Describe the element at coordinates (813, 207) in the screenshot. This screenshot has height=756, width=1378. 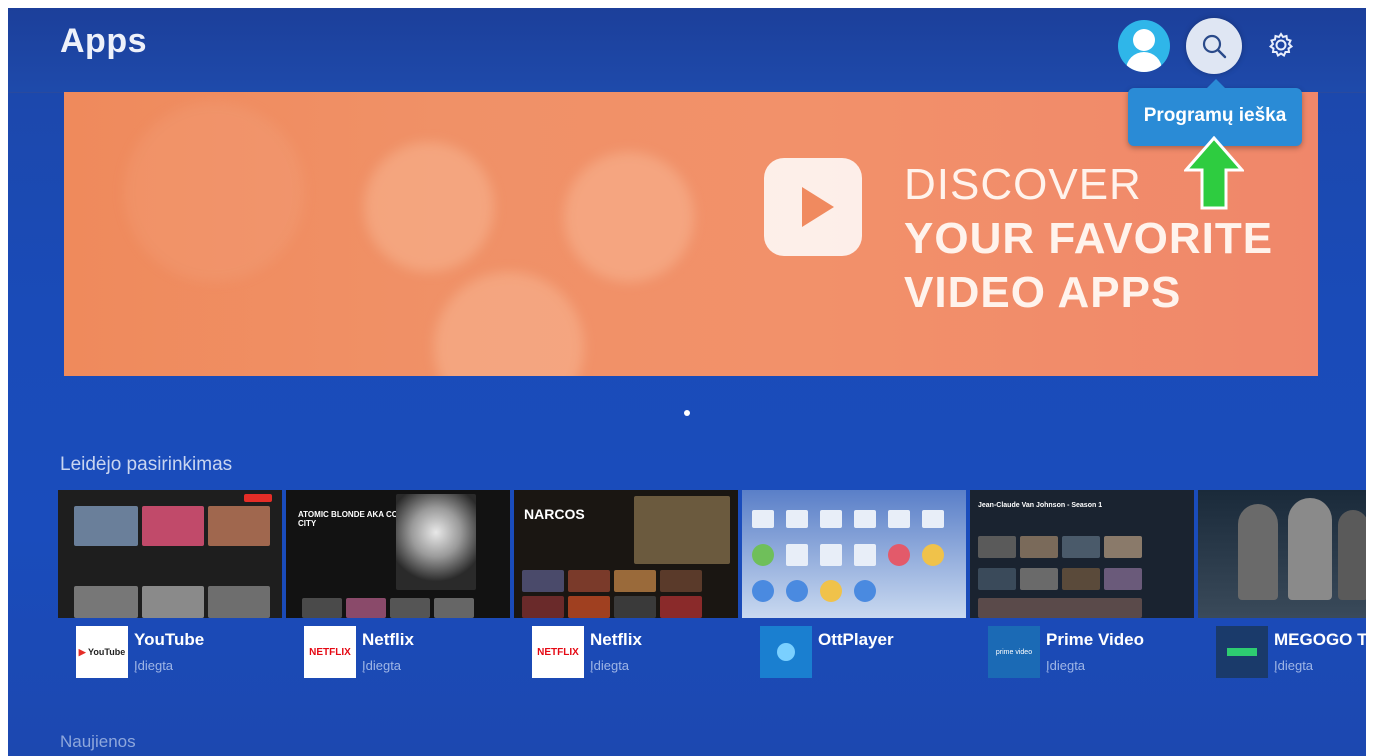
I see `play-icon` at that location.